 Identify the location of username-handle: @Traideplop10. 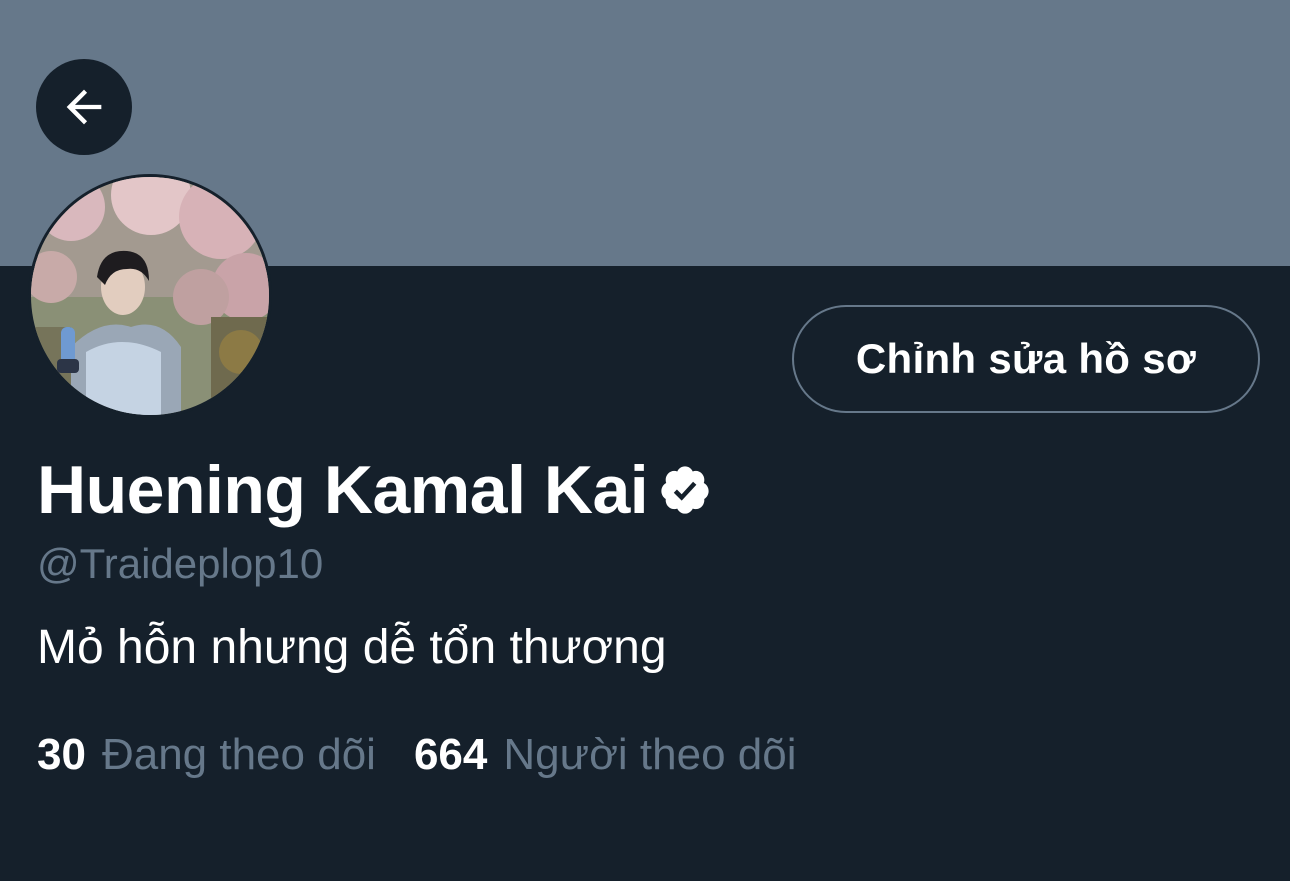
(180, 563).